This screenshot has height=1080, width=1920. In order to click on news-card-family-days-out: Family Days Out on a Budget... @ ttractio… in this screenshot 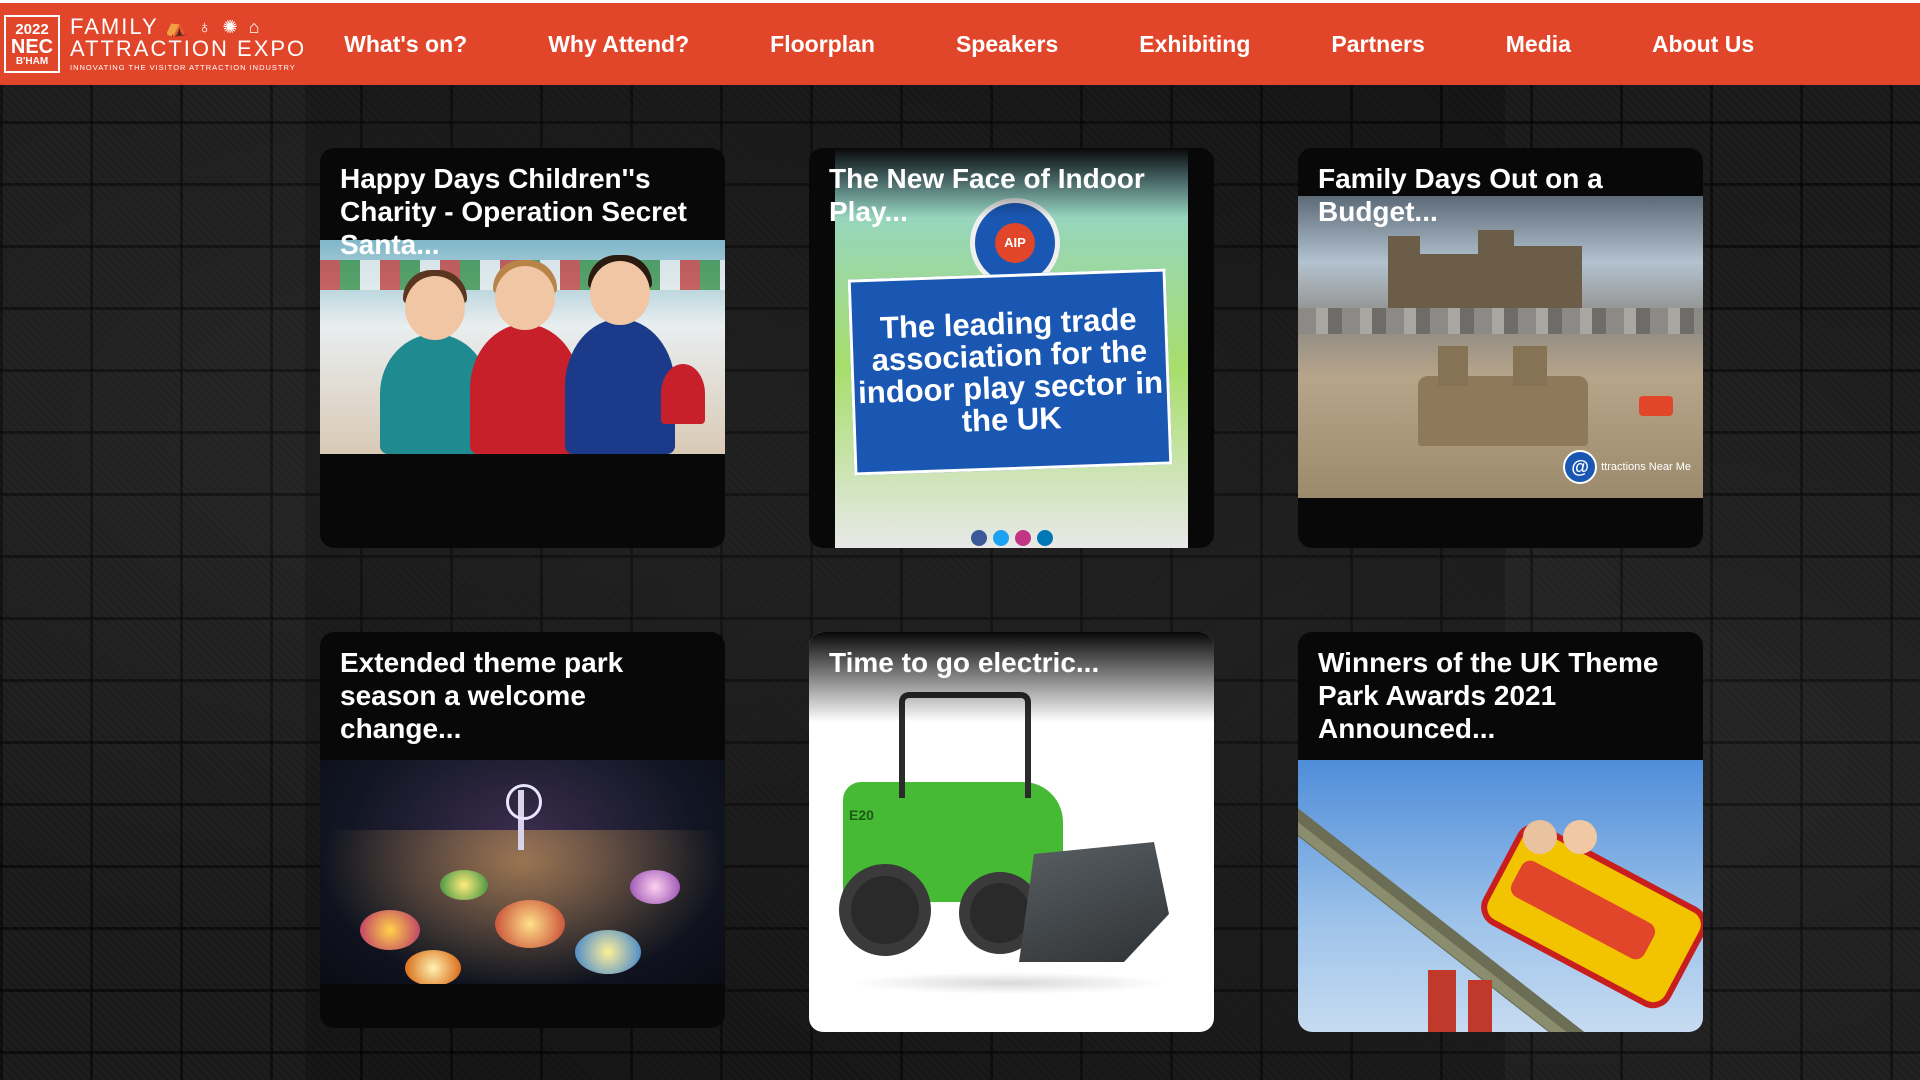, I will do `click(1500, 348)`.